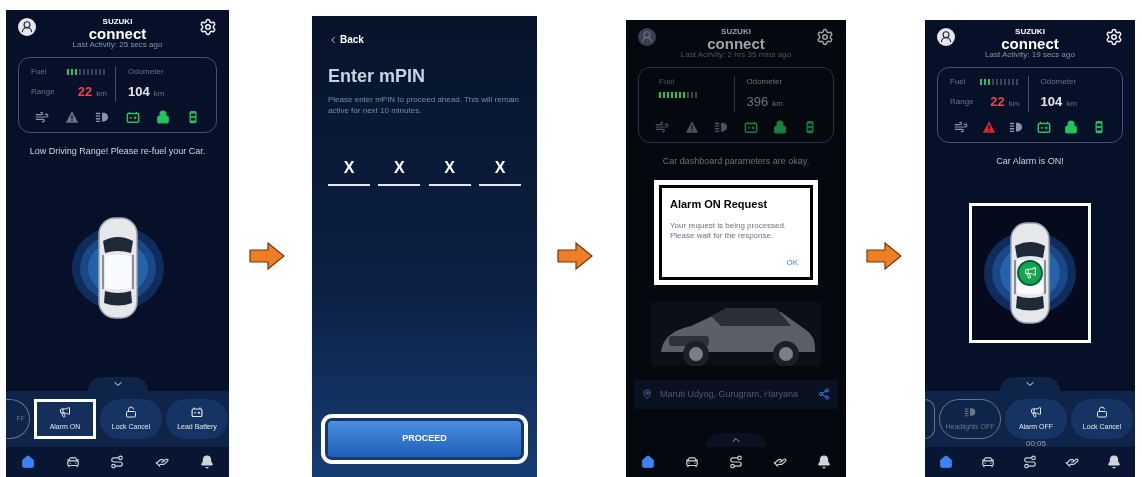 The width and height of the screenshot is (1142, 477). Describe the element at coordinates (1030, 161) in the screenshot. I see `status-message: Car Alarm is ON!` at that location.